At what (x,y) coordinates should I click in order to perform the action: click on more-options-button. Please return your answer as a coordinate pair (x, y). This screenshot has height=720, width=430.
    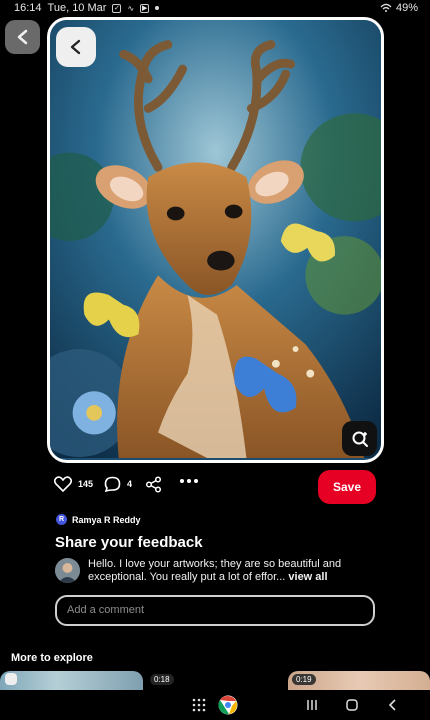
    Looking at the image, I should click on (189, 481).